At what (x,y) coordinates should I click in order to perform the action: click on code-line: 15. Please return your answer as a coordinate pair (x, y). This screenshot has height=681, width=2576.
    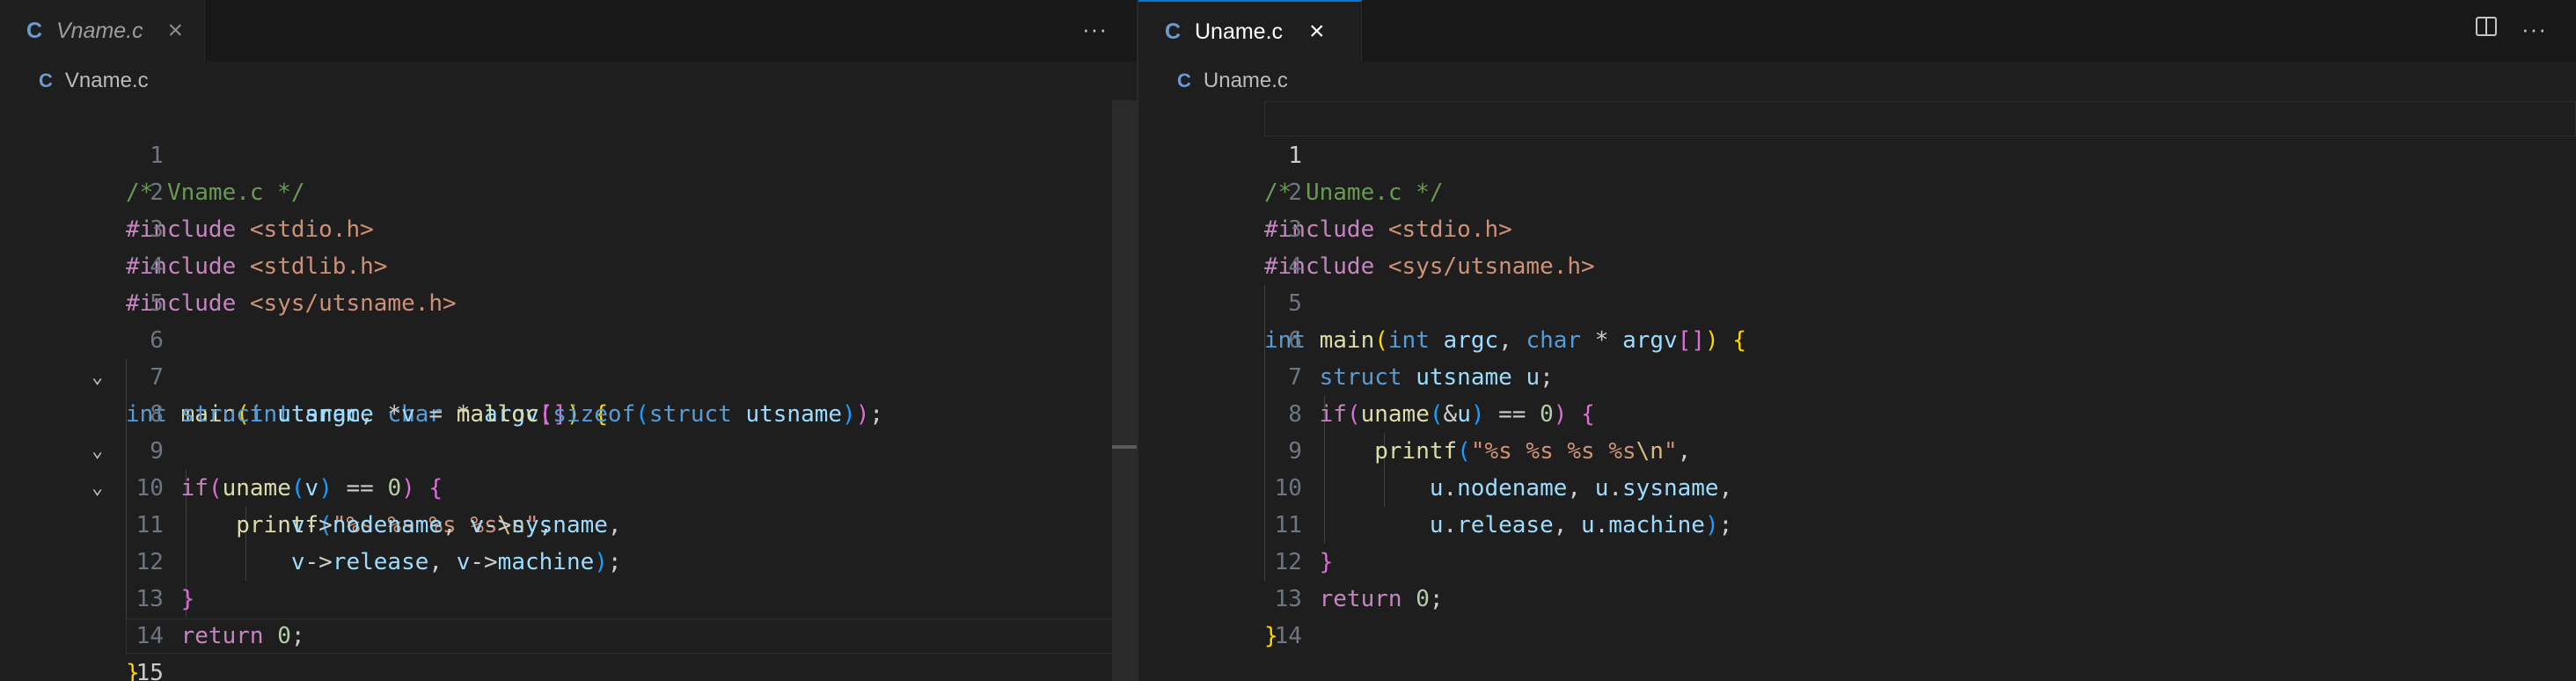
    Looking at the image, I should click on (568, 649).